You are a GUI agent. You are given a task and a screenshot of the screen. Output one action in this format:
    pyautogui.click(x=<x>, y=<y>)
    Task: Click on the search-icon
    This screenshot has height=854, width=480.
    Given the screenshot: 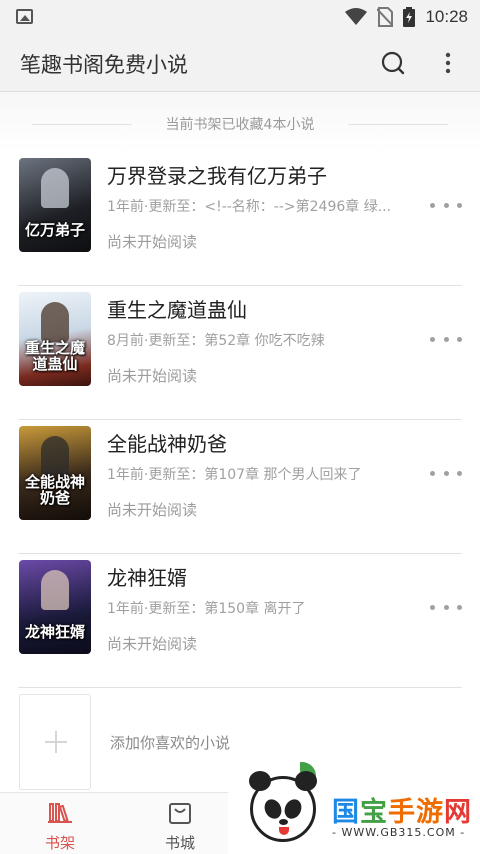 What is the action you would take?
    pyautogui.click(x=393, y=63)
    